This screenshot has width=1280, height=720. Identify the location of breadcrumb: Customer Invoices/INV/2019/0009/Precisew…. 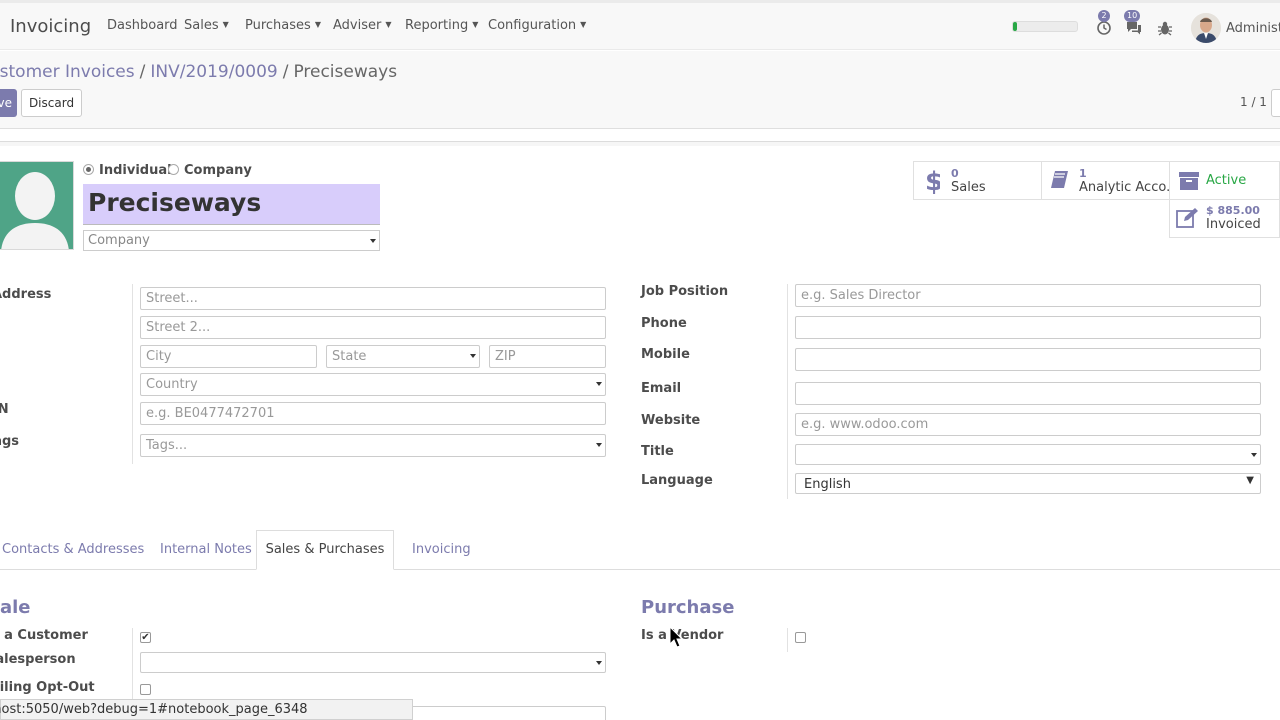
(198, 72).